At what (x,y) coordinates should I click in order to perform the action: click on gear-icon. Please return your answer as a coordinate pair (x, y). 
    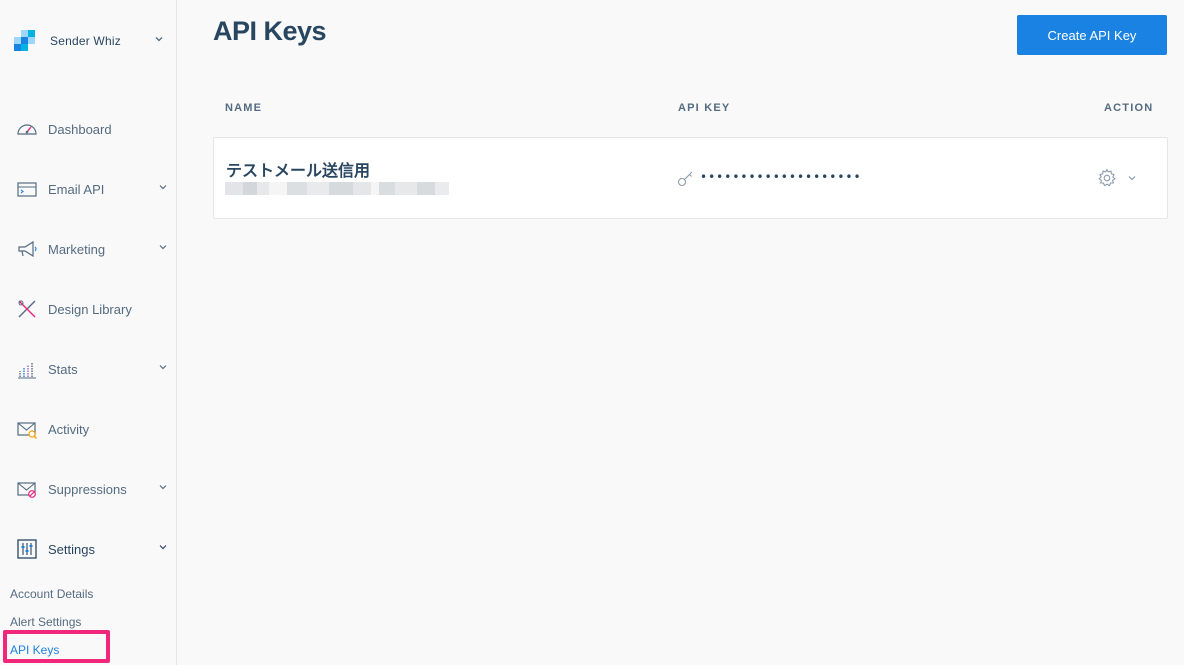
    Looking at the image, I should click on (1107, 178).